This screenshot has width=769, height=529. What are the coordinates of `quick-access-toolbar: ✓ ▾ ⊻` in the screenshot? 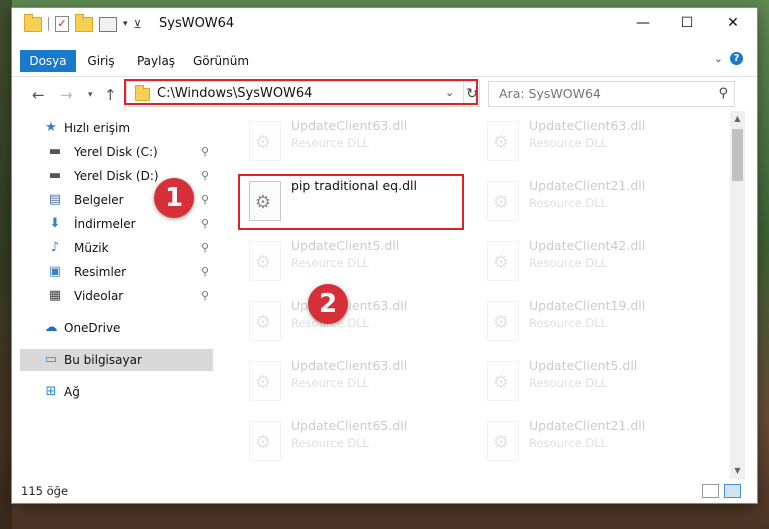 It's located at (83, 22).